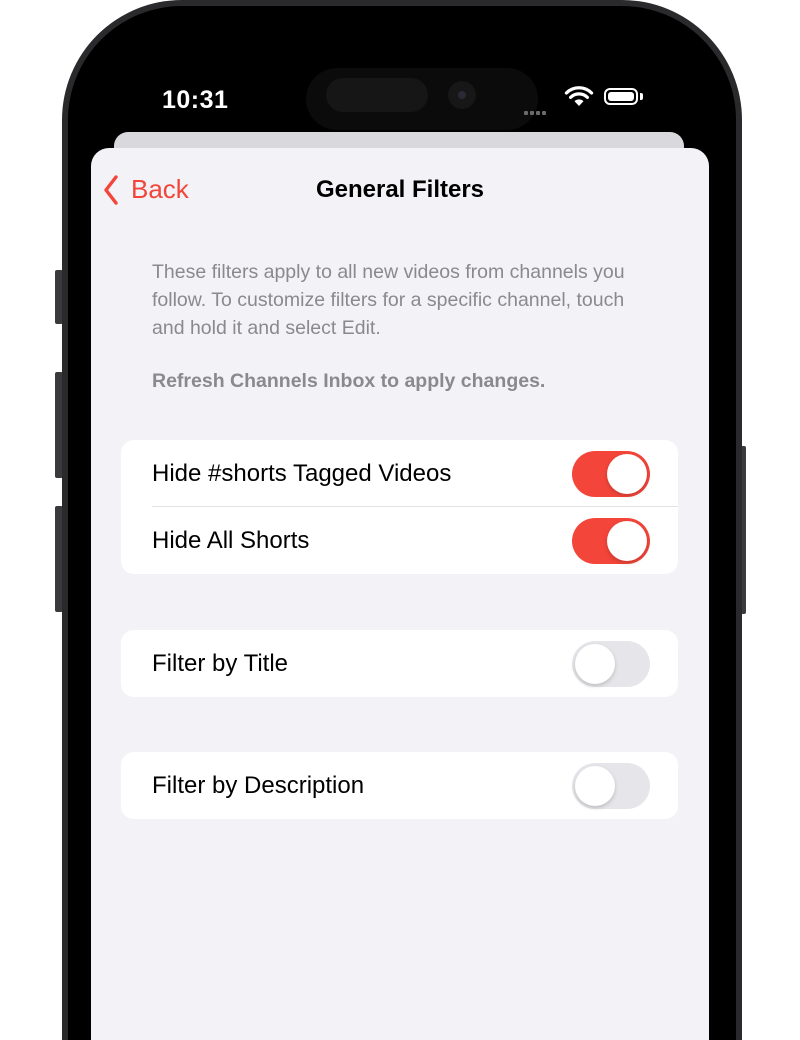  Describe the element at coordinates (220, 663) in the screenshot. I see `row-label: Filter by Title` at that location.